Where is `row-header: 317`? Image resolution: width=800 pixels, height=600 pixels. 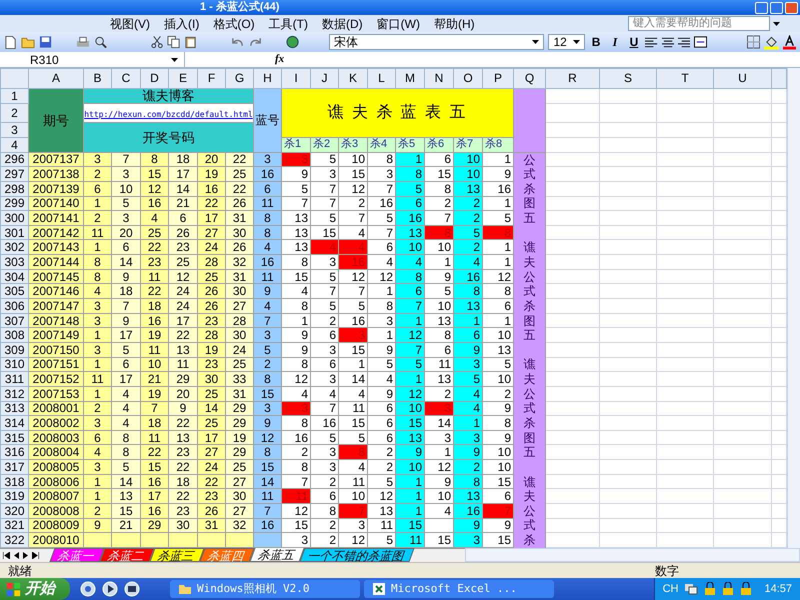 row-header: 317 is located at coordinates (14, 467).